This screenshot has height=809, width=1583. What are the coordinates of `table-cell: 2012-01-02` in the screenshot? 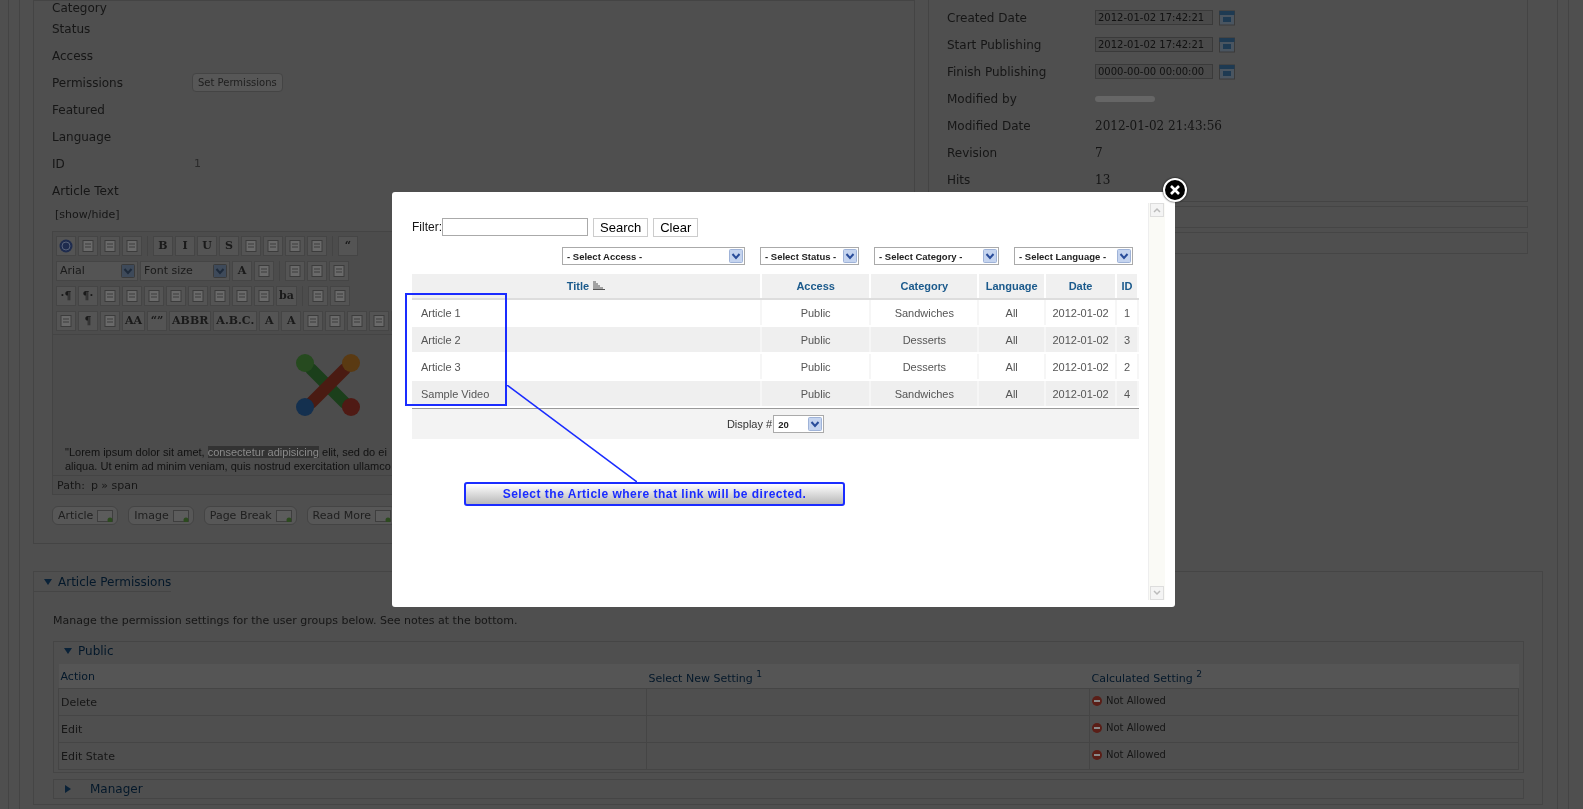 It's located at (1081, 393).